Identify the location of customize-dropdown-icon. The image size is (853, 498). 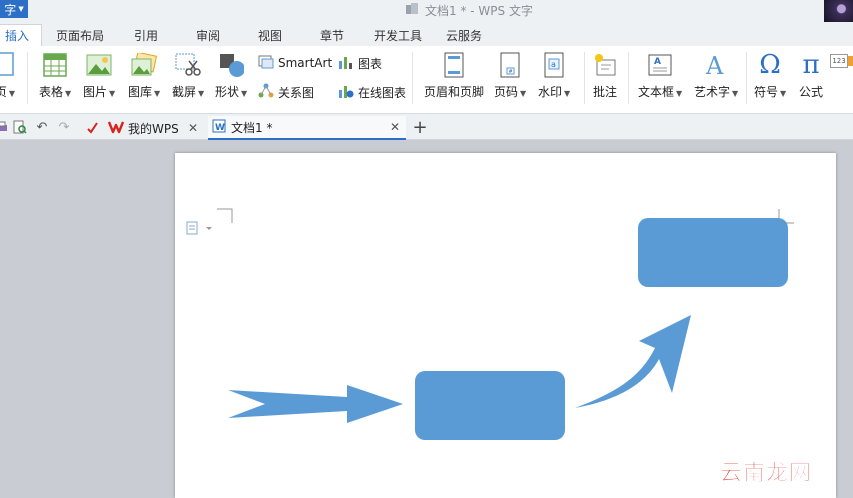
(92, 127).